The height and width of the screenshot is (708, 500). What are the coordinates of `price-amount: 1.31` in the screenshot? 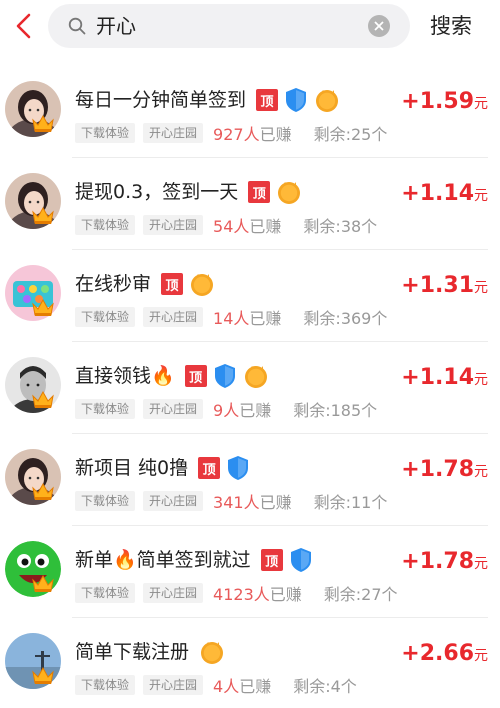 It's located at (446, 285).